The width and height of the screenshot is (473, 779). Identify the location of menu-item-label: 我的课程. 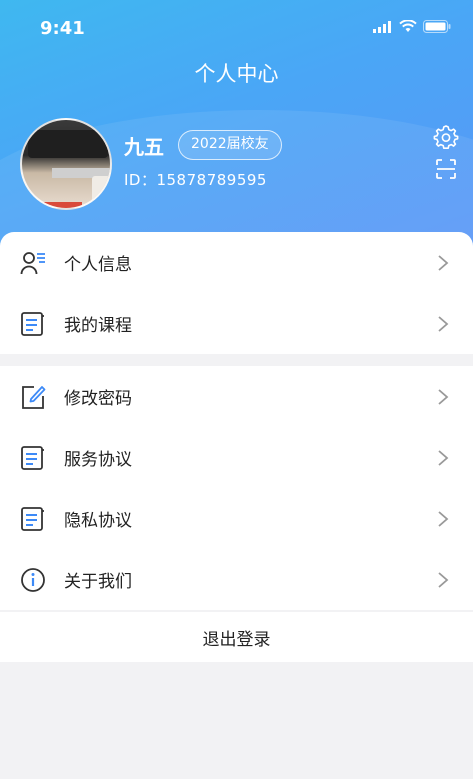
(98, 326).